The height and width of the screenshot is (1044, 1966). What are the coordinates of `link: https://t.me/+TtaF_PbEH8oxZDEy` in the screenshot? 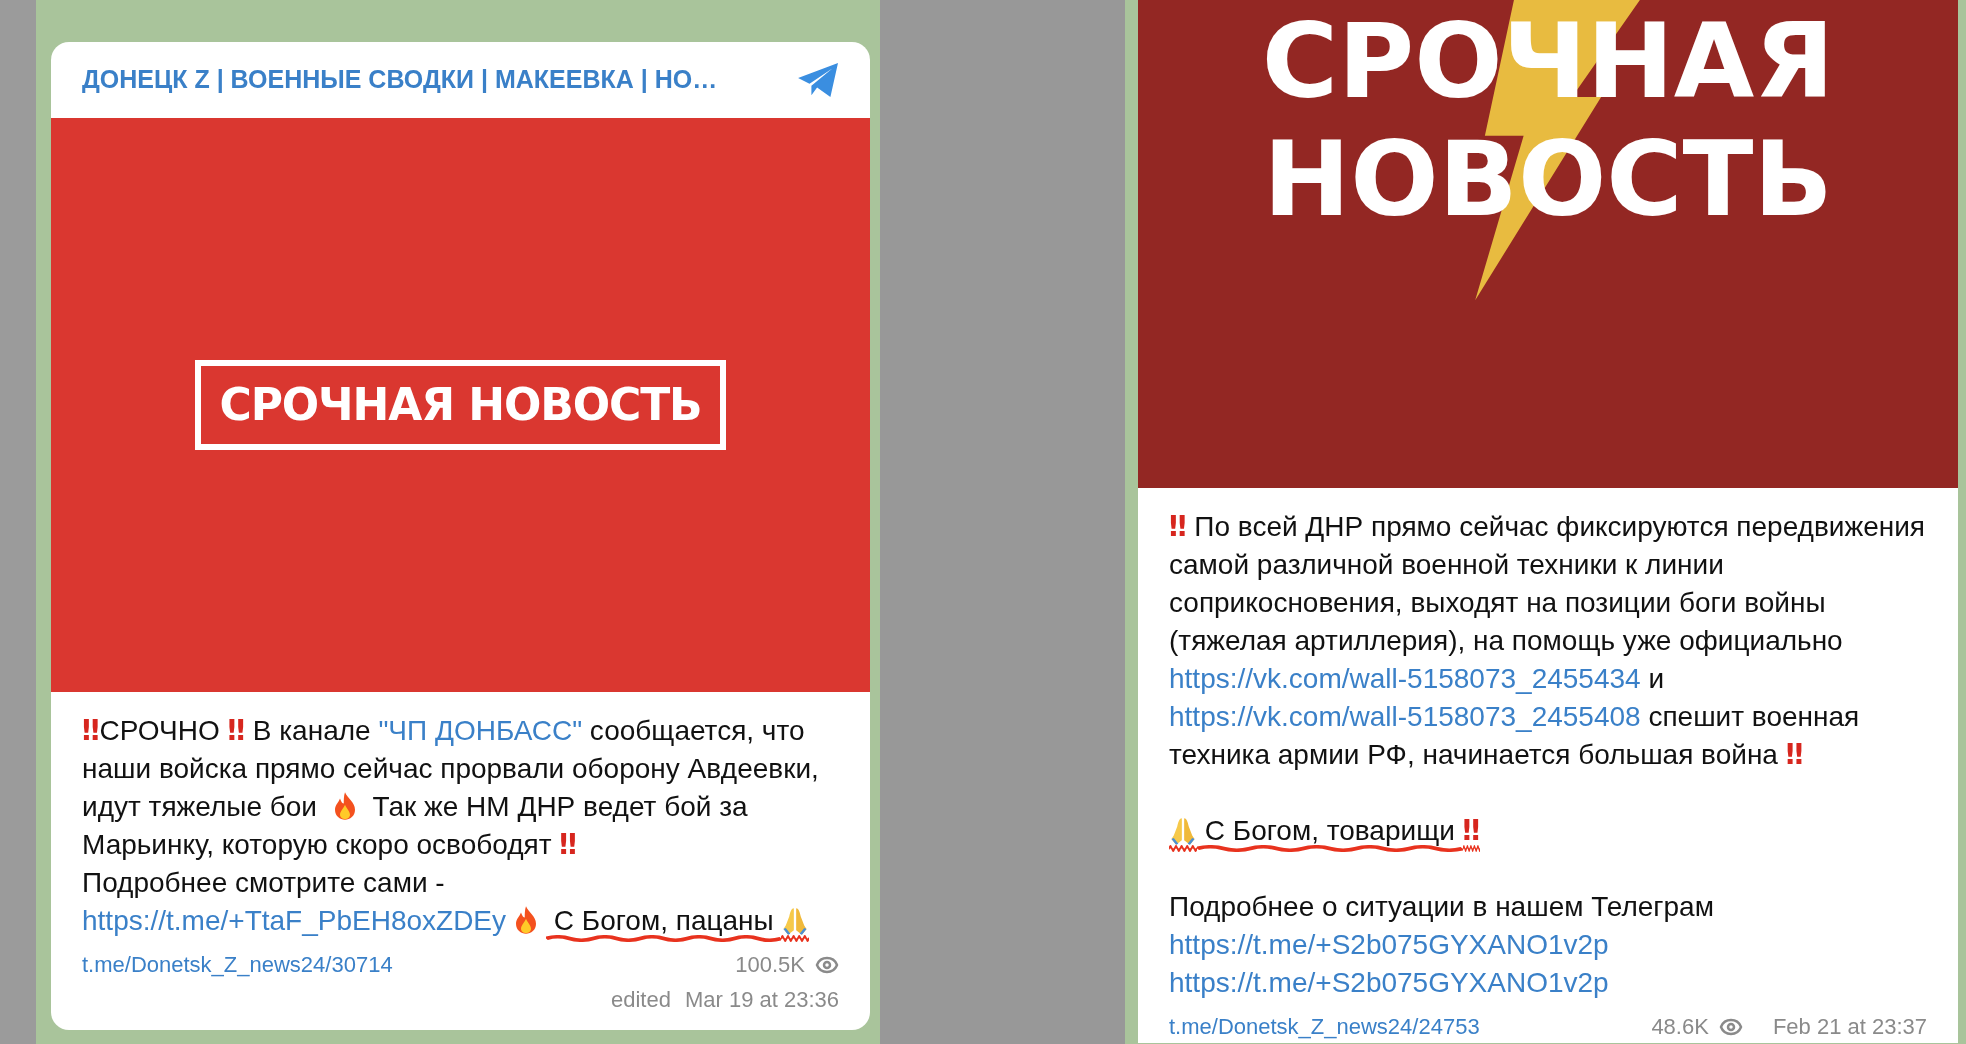 It's located at (294, 920).